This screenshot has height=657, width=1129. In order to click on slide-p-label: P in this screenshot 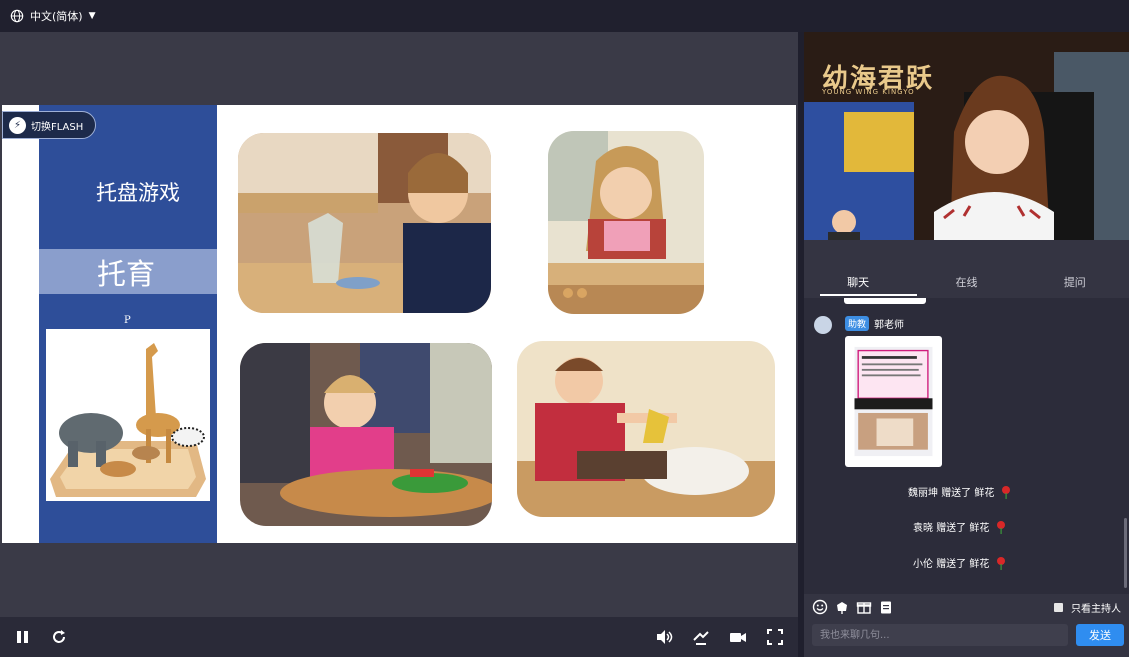, I will do `click(127, 320)`.